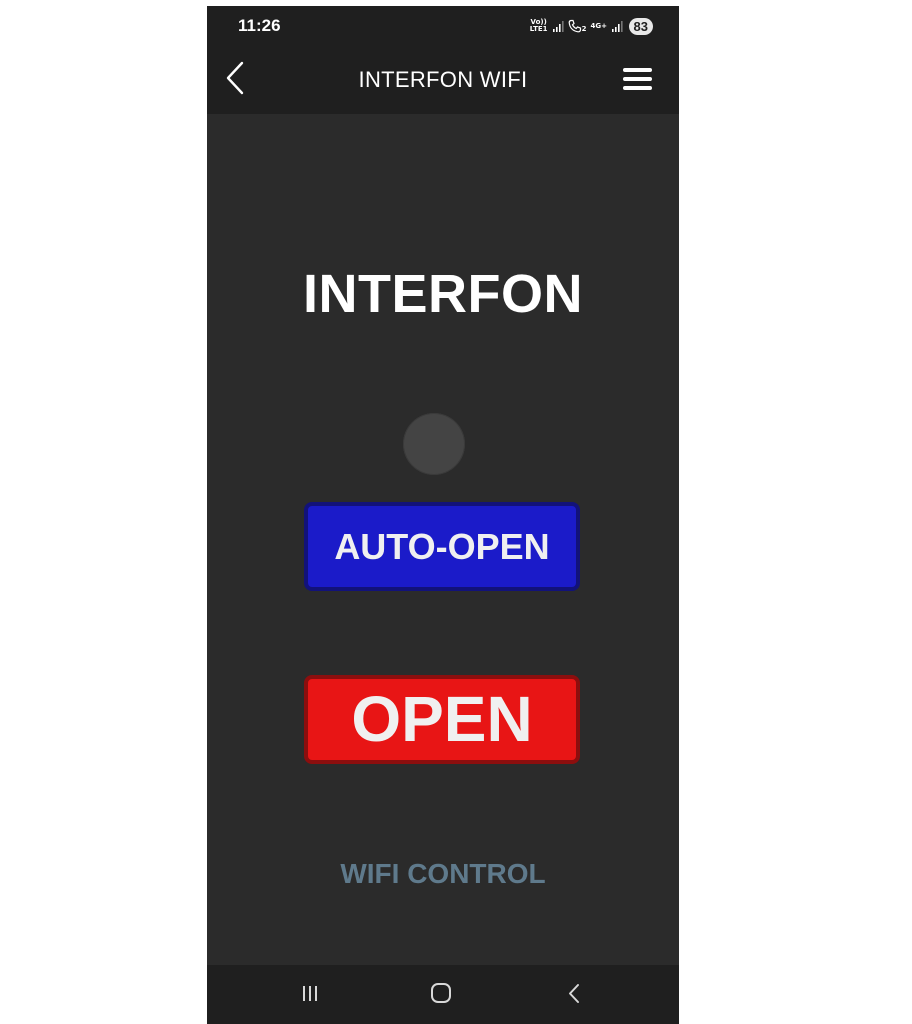 The width and height of the screenshot is (912, 1024). I want to click on volte-label: Vo)) LTE1, so click(538, 25).